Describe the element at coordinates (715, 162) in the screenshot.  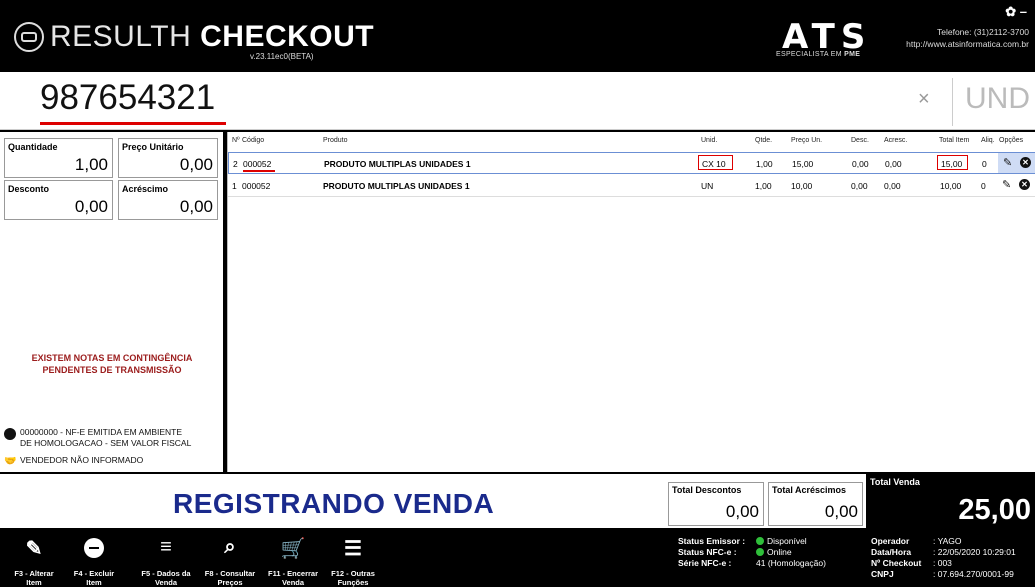
I see `unit-highlight` at that location.